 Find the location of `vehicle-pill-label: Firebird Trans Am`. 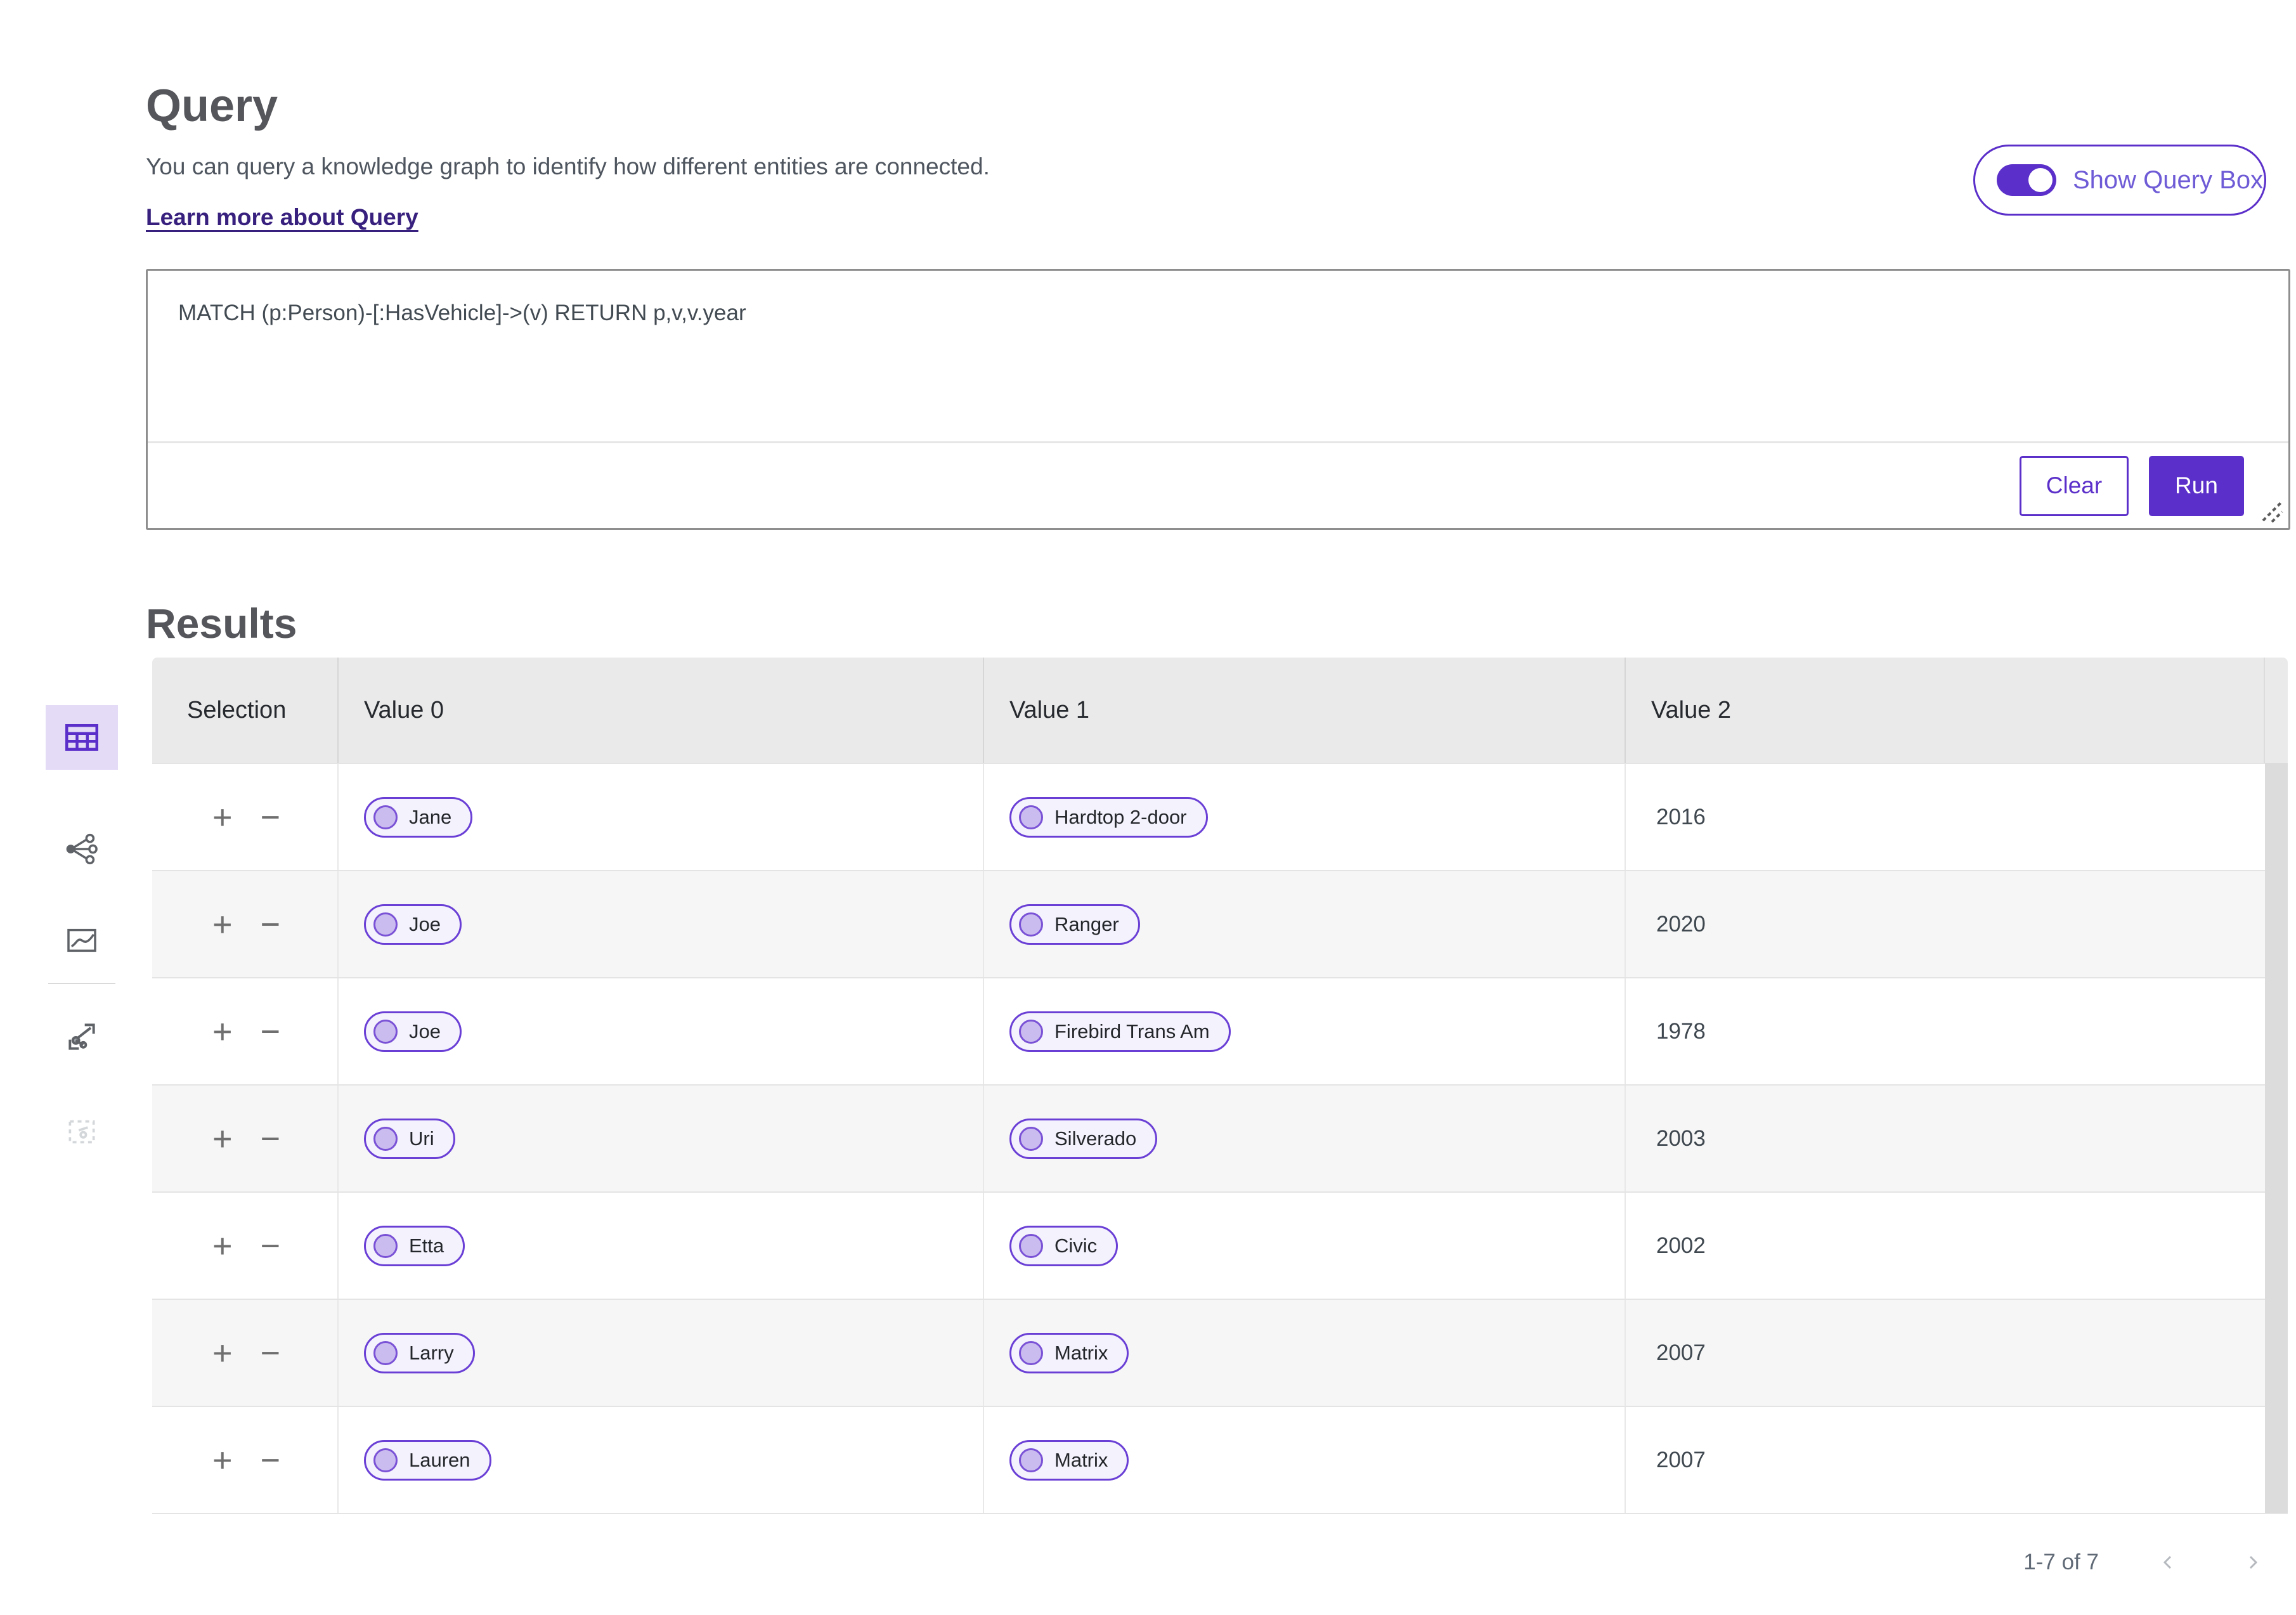

vehicle-pill-label: Firebird Trans Am is located at coordinates (1132, 1031).